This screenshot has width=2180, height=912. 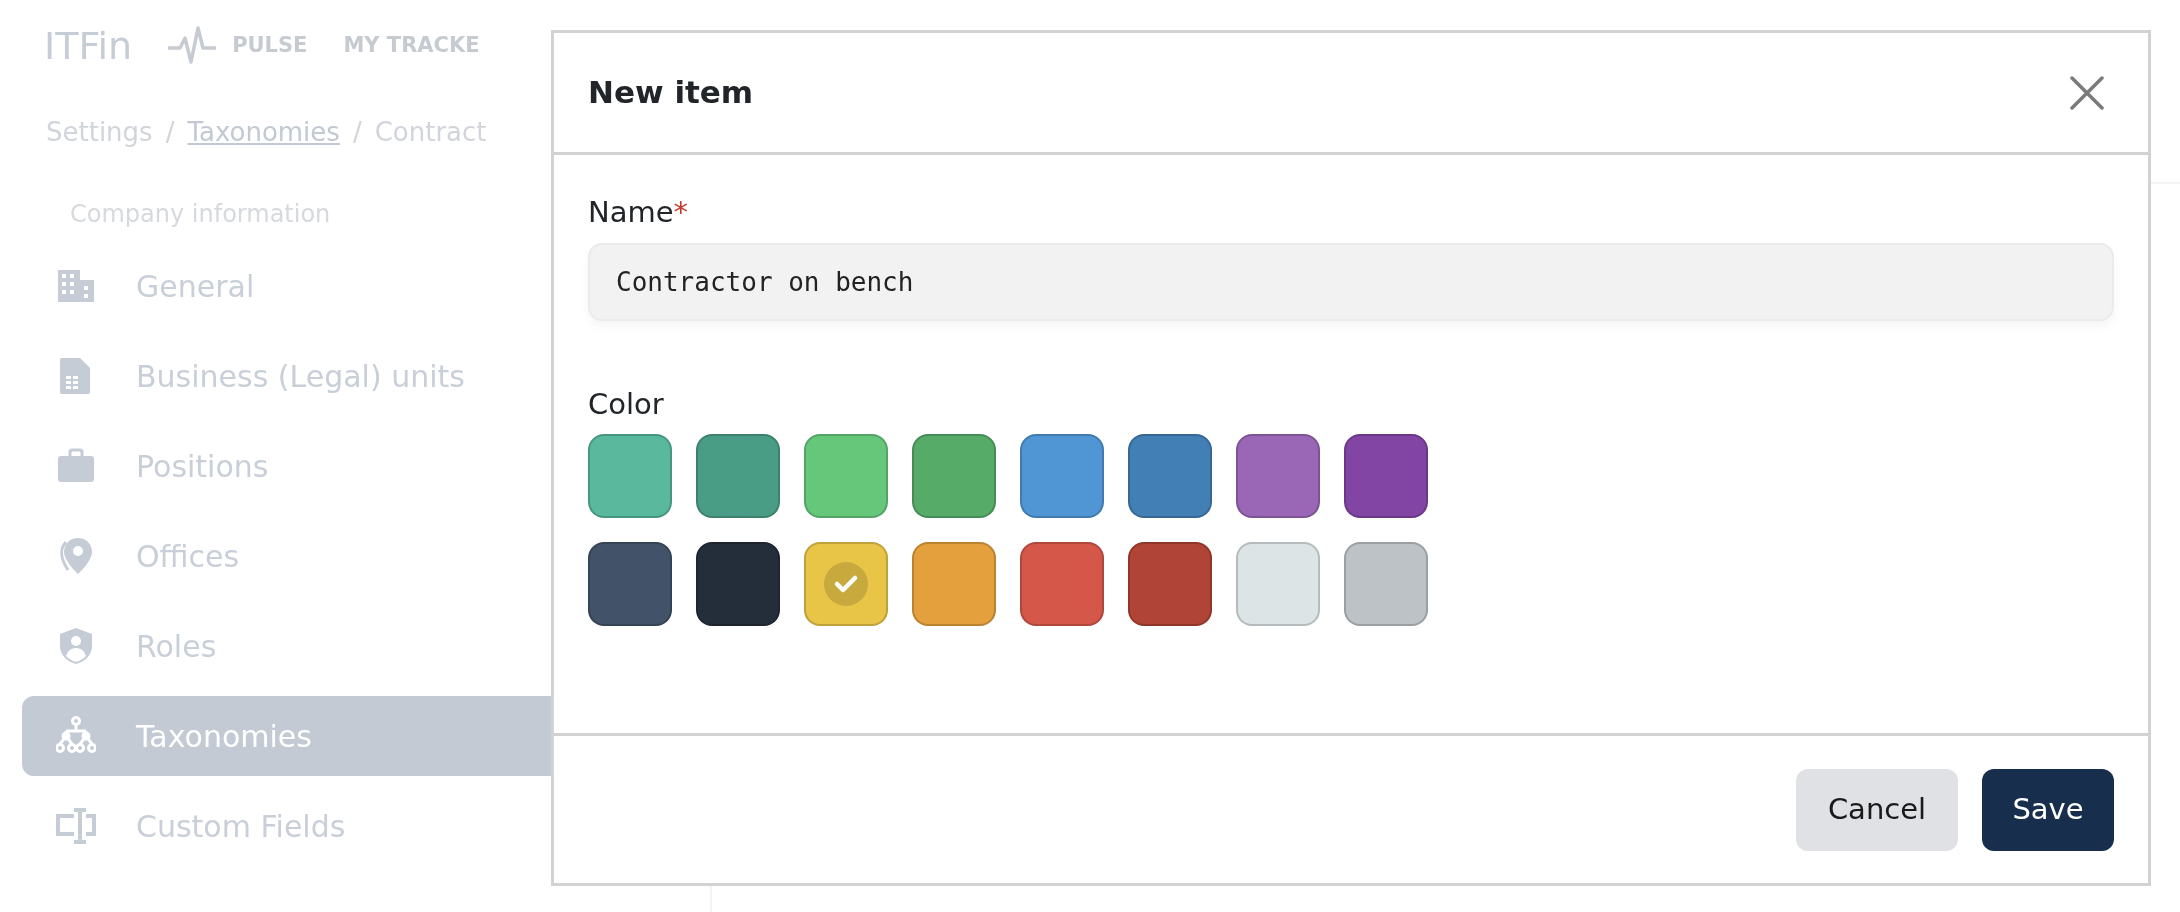 What do you see at coordinates (411, 46) in the screenshot?
I see `nav-link: MY TRACKE` at bounding box center [411, 46].